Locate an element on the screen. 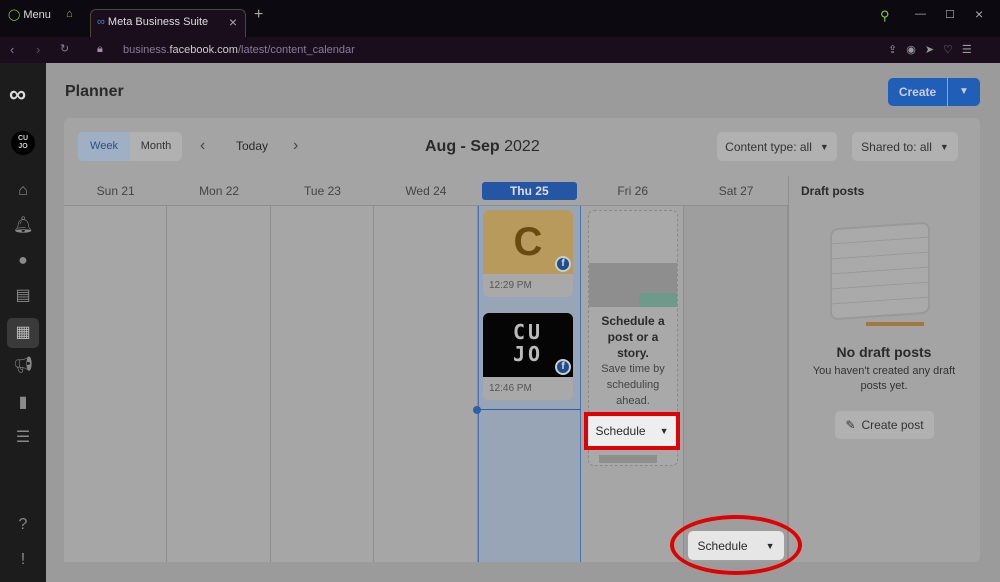 This screenshot has height=582, width=1000. create-dropdown-icon: ▼ is located at coordinates (964, 92).